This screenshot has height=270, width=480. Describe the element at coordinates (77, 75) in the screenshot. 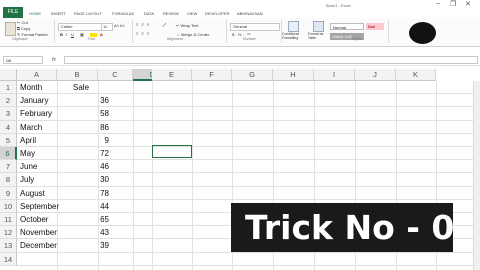

I see `column-header-b: B` at that location.